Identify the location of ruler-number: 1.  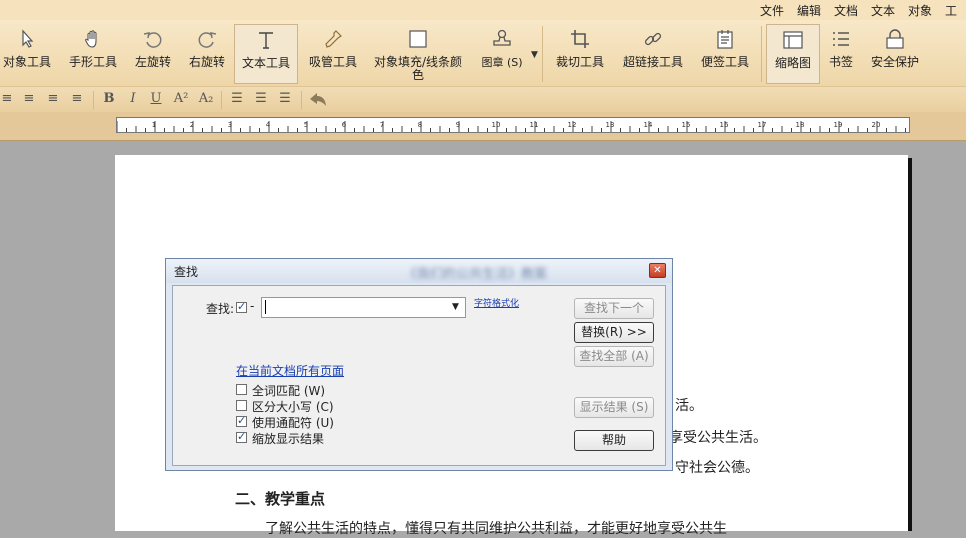
(154, 125).